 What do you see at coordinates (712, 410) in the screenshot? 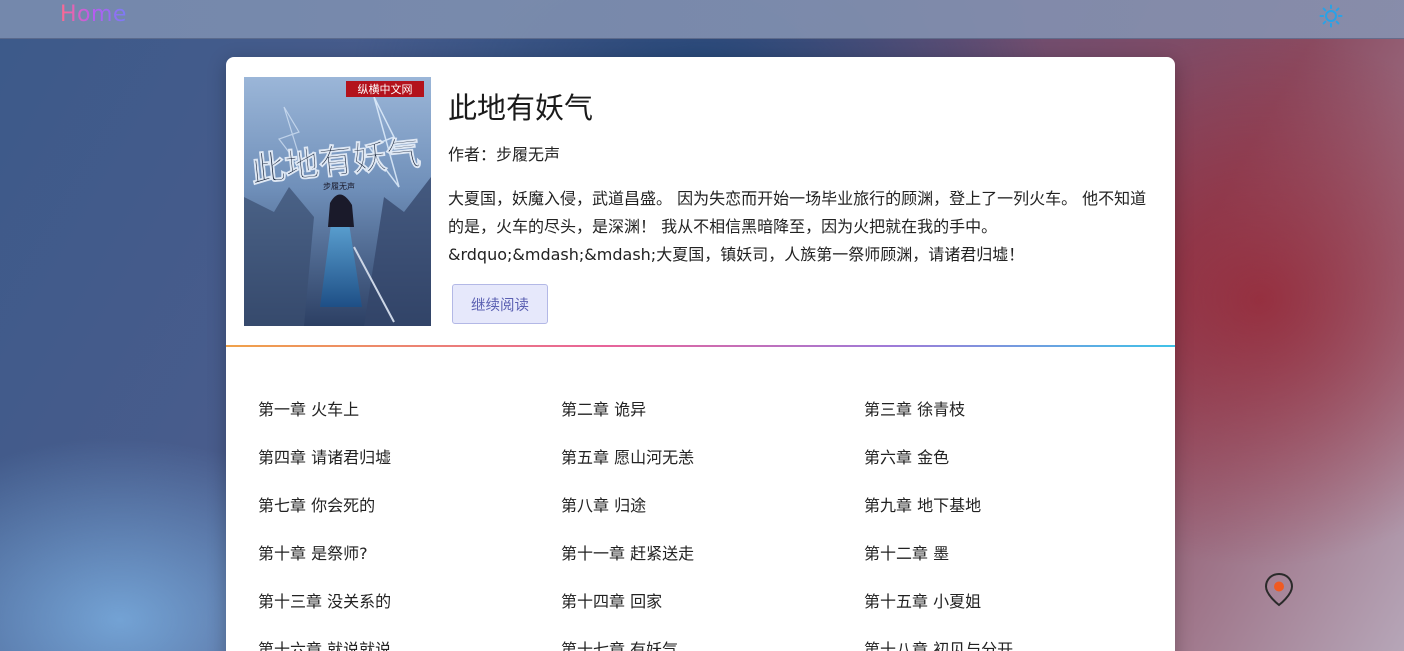
I see `chapter-link: 第二章 诡异` at bounding box center [712, 410].